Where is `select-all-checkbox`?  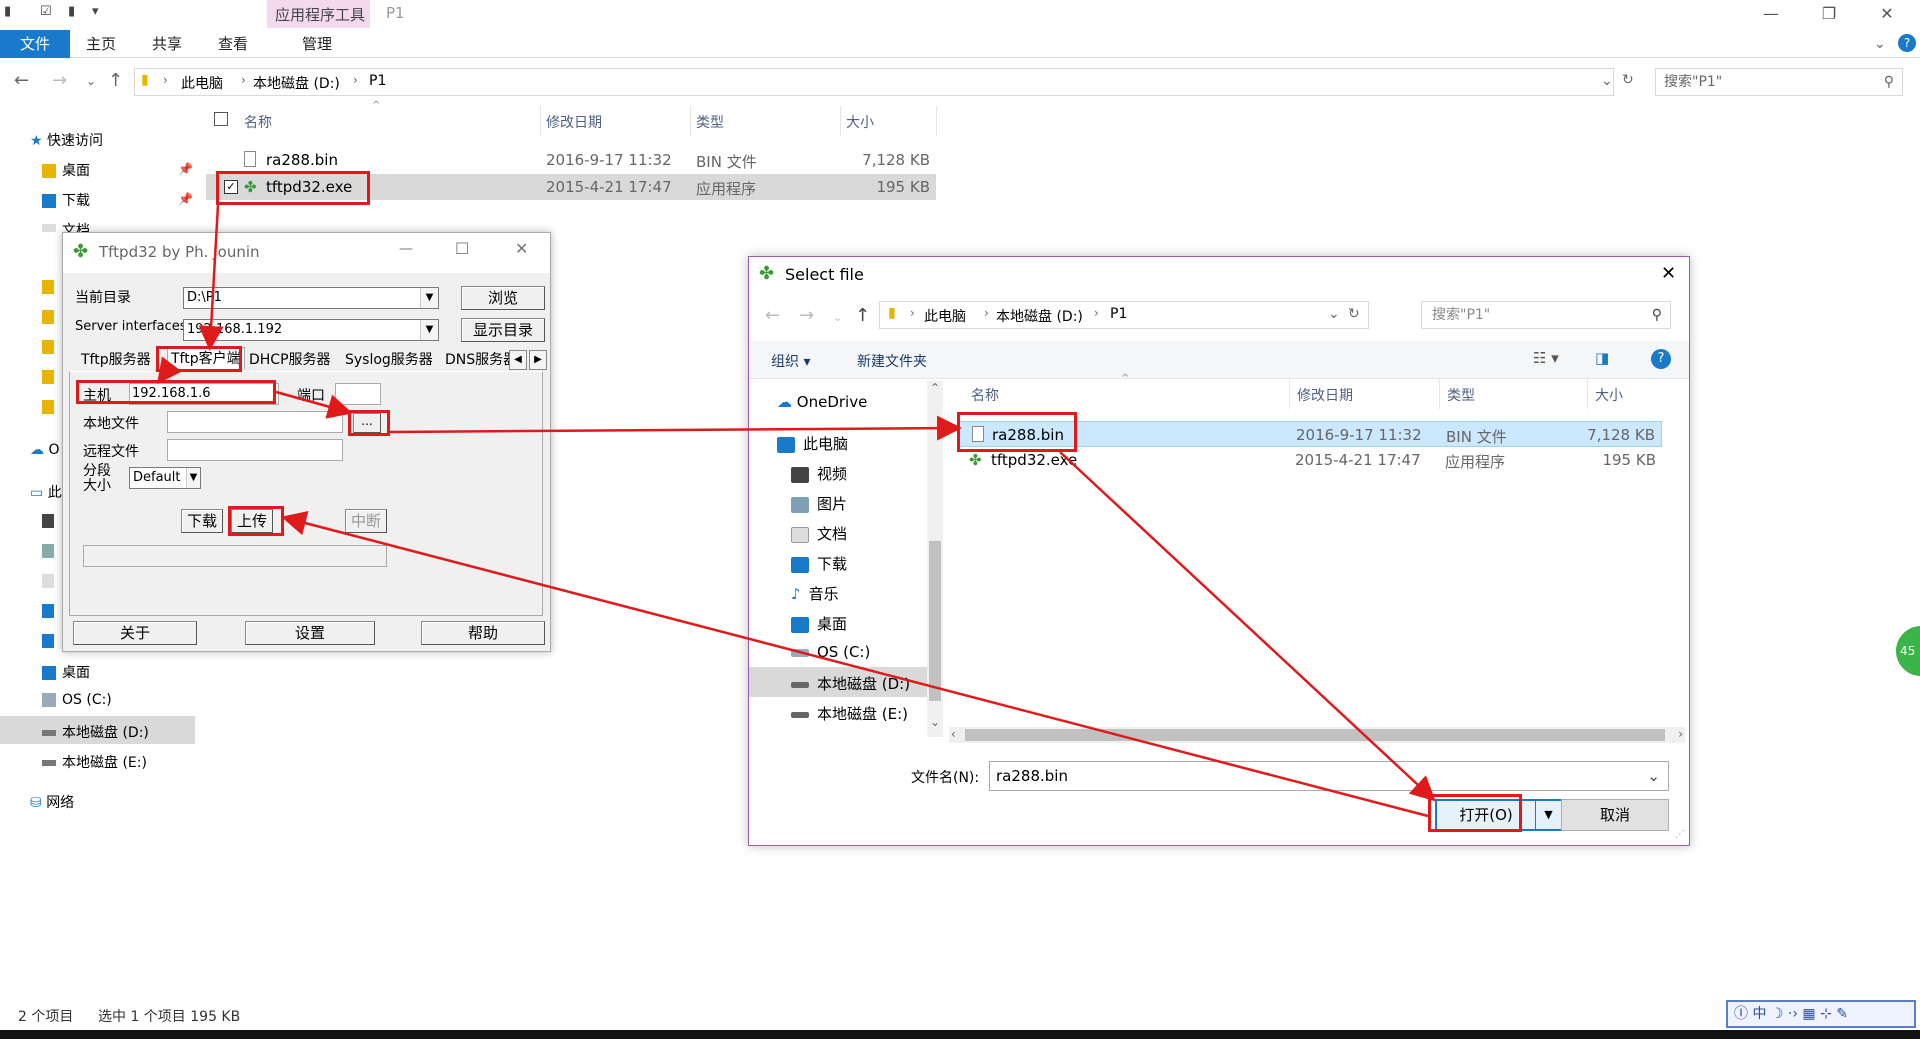 select-all-checkbox is located at coordinates (221, 119).